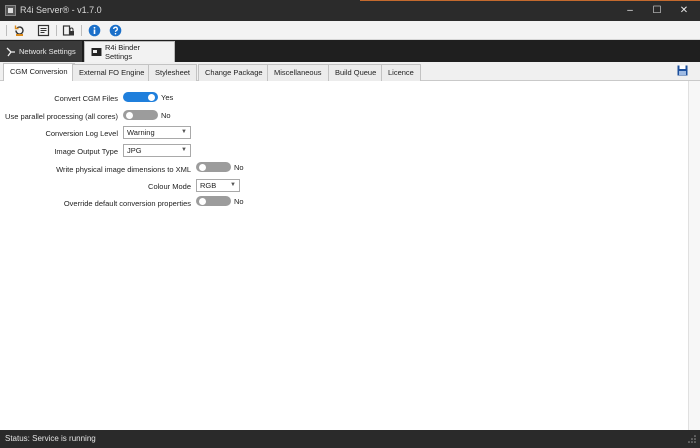  Describe the element at coordinates (86, 151) in the screenshot. I see `image-output-type-label: Image Output Type` at that location.